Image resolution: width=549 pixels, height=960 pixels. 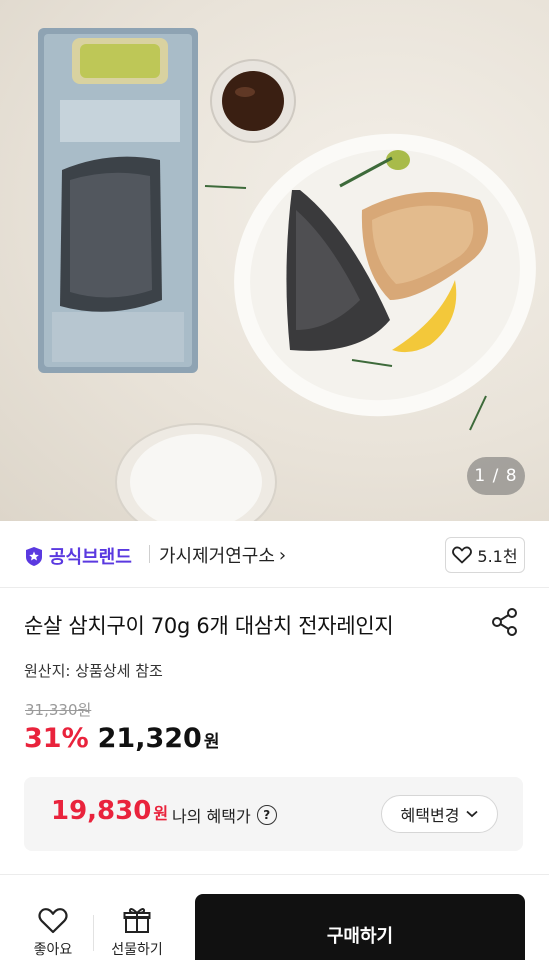 I want to click on store-like-button: 5.1천, so click(x=485, y=555).